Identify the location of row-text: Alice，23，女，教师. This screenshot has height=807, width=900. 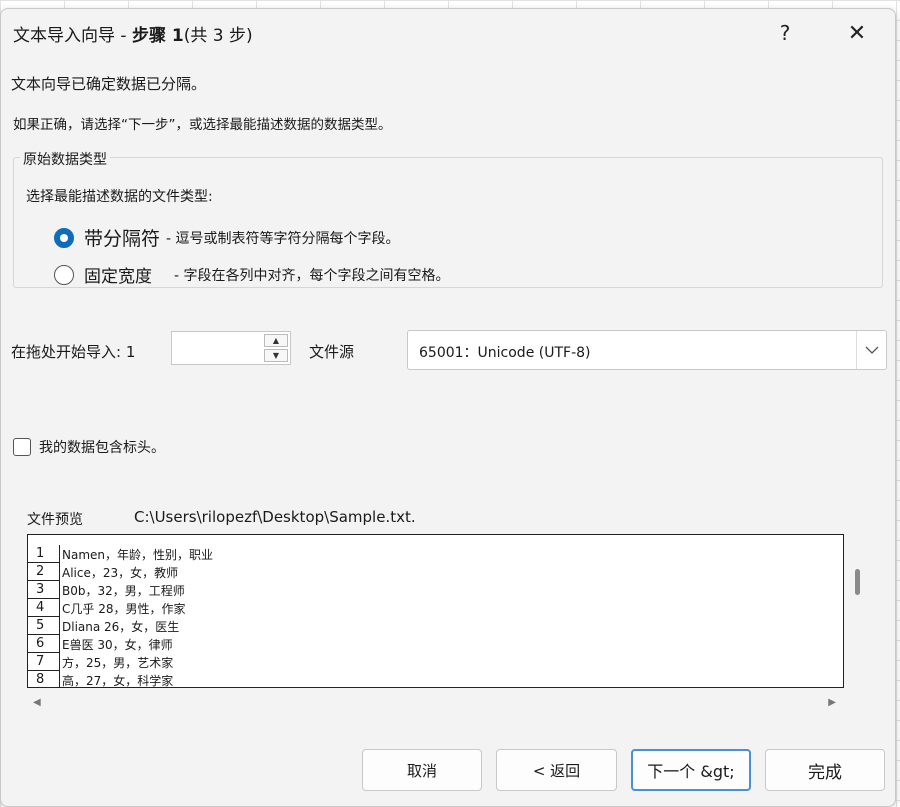
(120, 572).